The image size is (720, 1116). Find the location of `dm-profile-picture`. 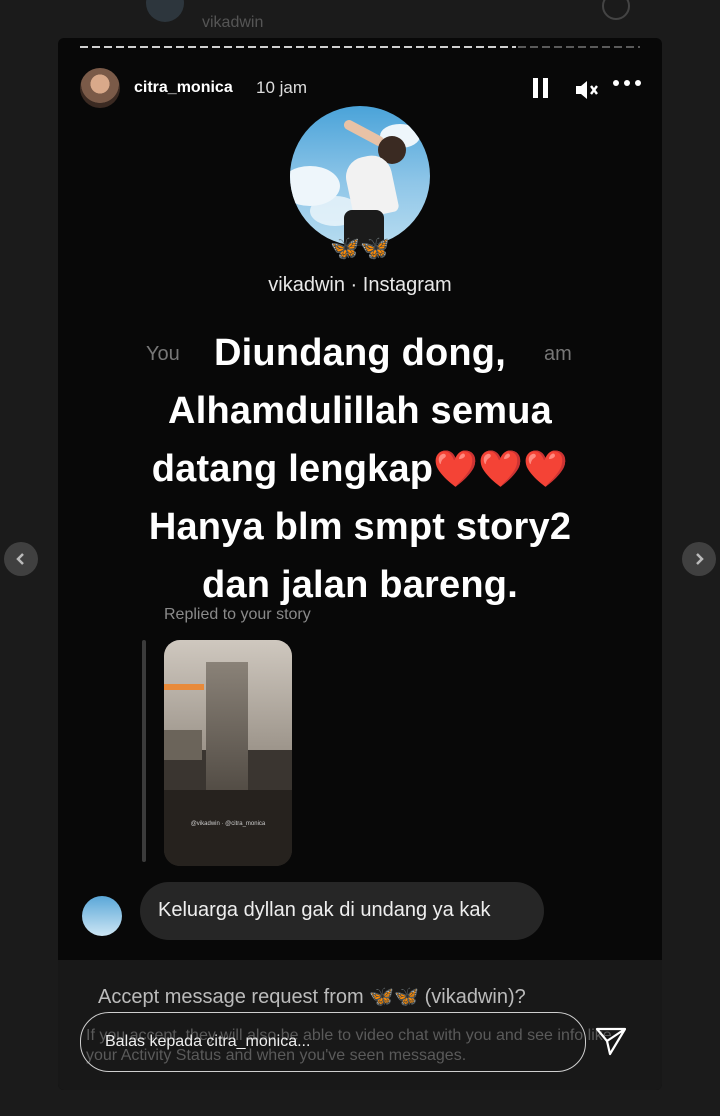

dm-profile-picture is located at coordinates (360, 176).